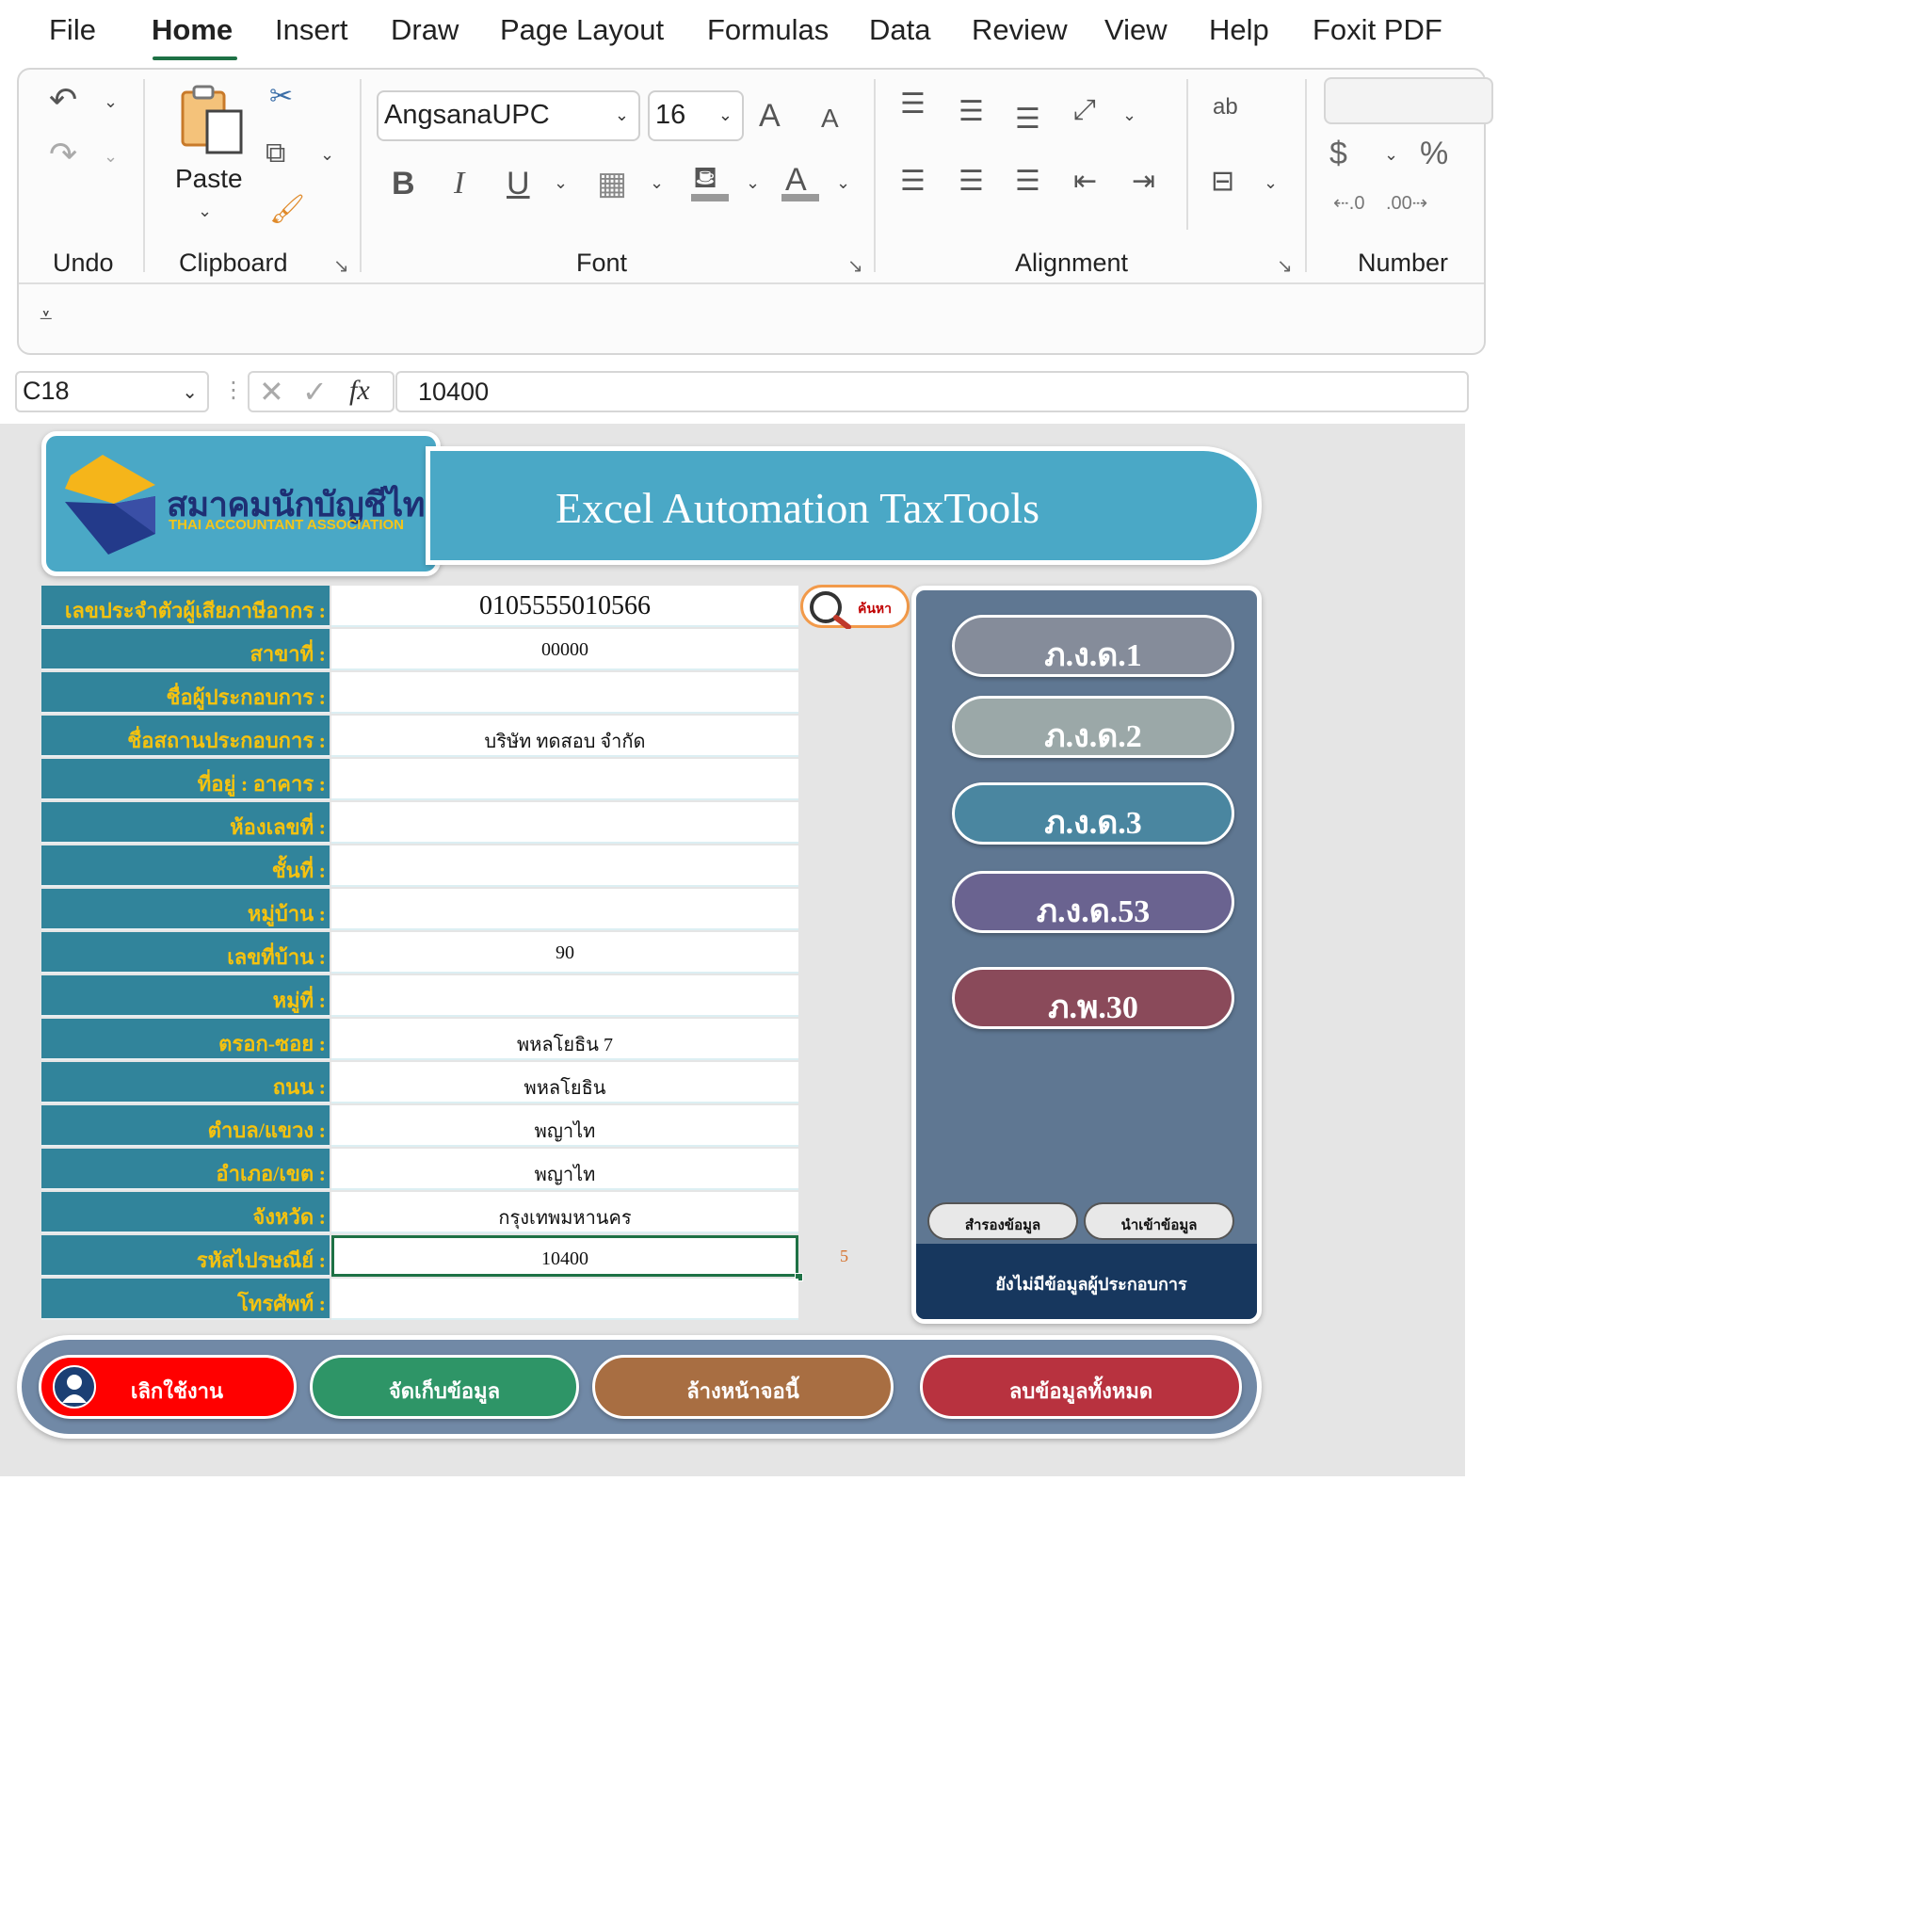  What do you see at coordinates (855, 607) in the screenshot?
I see `search-button: ค้นหา` at bounding box center [855, 607].